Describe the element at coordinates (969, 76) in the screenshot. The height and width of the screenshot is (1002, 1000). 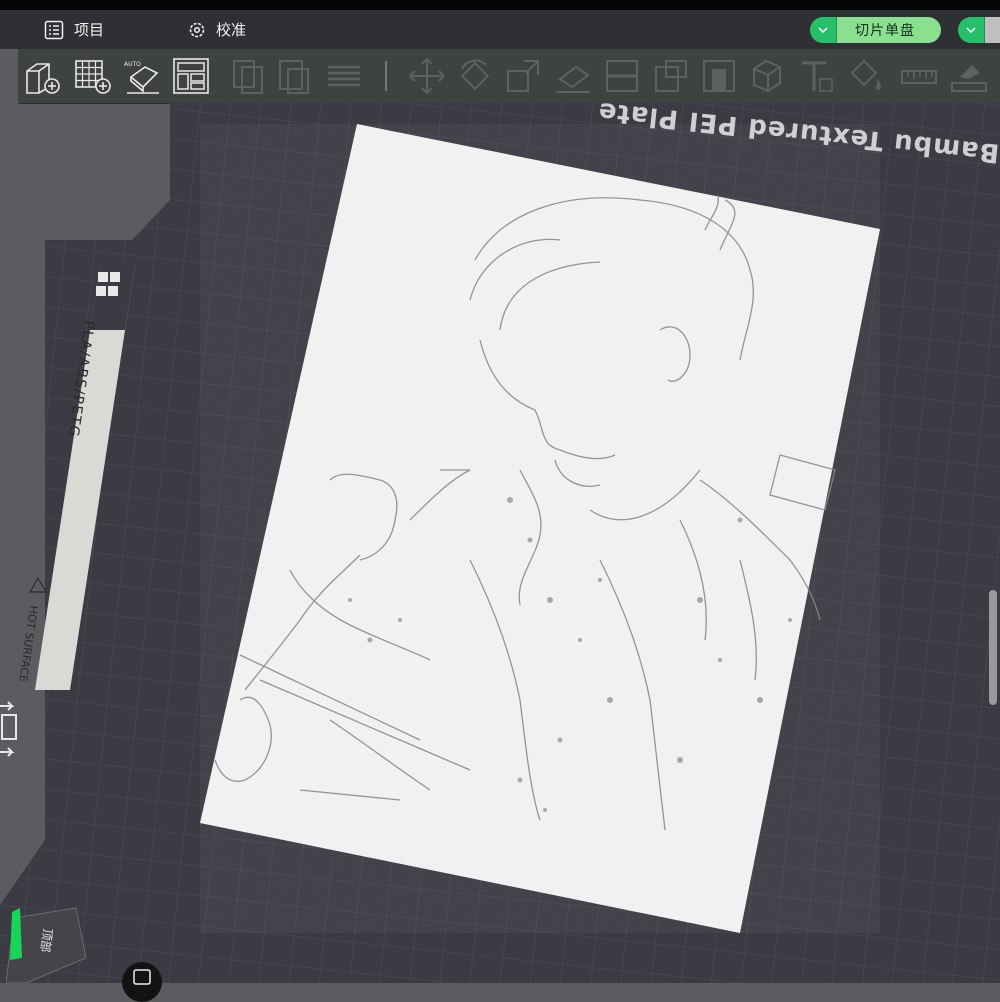
I see `assembly-icon` at that location.